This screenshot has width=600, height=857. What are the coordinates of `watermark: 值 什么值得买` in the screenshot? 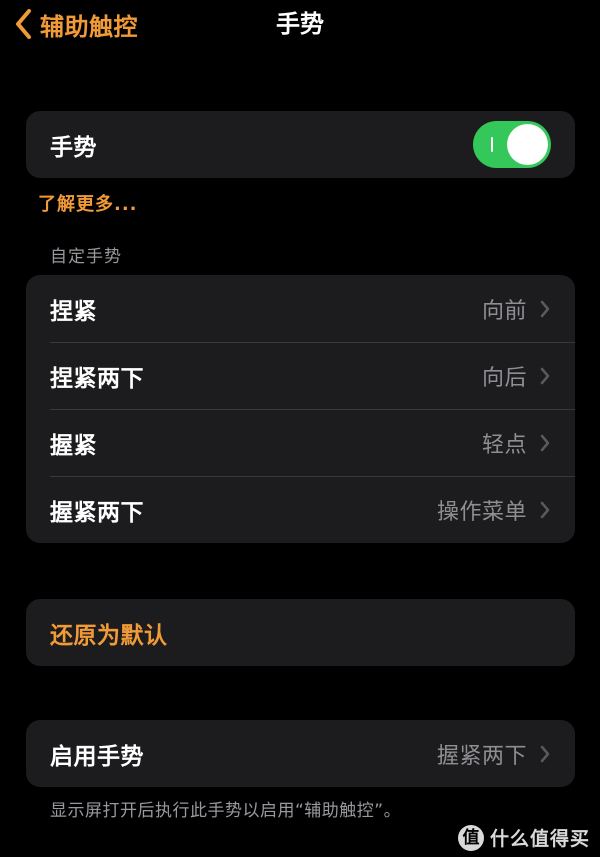 It's located at (523, 837).